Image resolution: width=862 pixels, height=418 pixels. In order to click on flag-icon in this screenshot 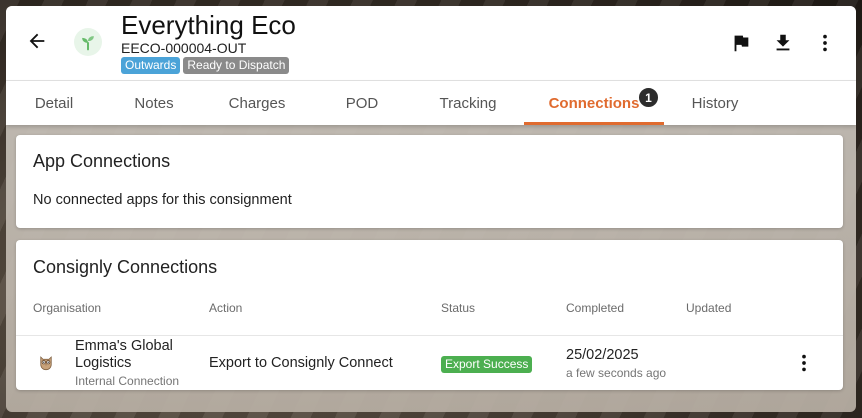, I will do `click(741, 43)`.